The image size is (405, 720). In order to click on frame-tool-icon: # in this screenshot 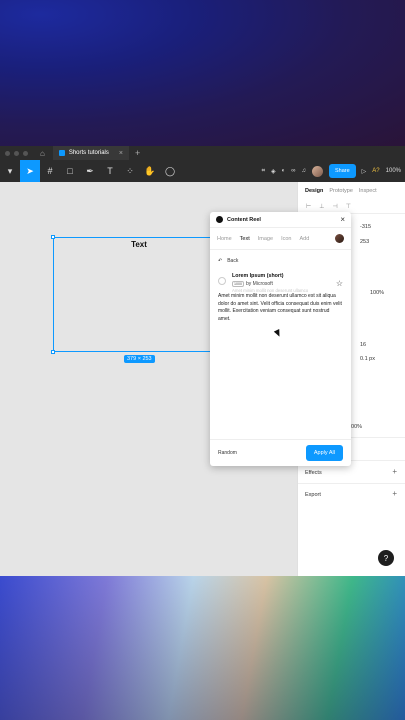, I will do `click(50, 171)`.